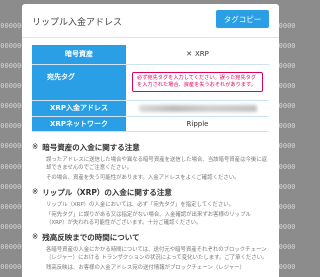 This screenshot has width=320, height=277. I want to click on xrp-logo-icon: ✕, so click(189, 54).